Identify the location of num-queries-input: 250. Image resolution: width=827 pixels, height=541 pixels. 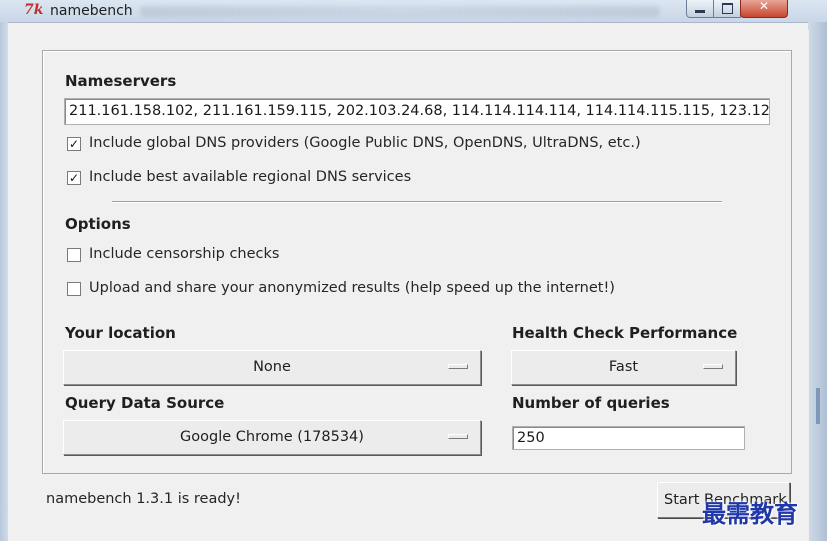
(628, 438).